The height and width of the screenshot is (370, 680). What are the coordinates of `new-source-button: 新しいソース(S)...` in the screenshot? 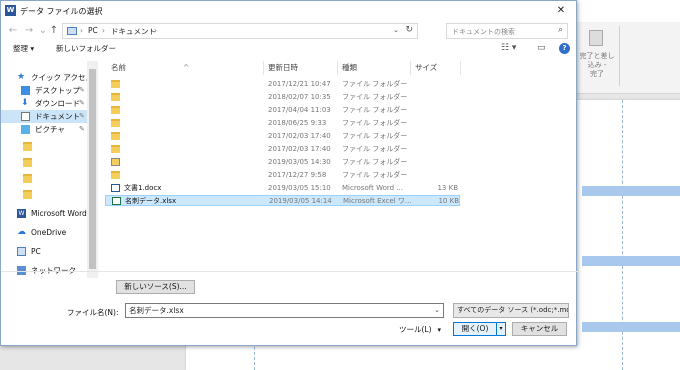 It's located at (155, 287).